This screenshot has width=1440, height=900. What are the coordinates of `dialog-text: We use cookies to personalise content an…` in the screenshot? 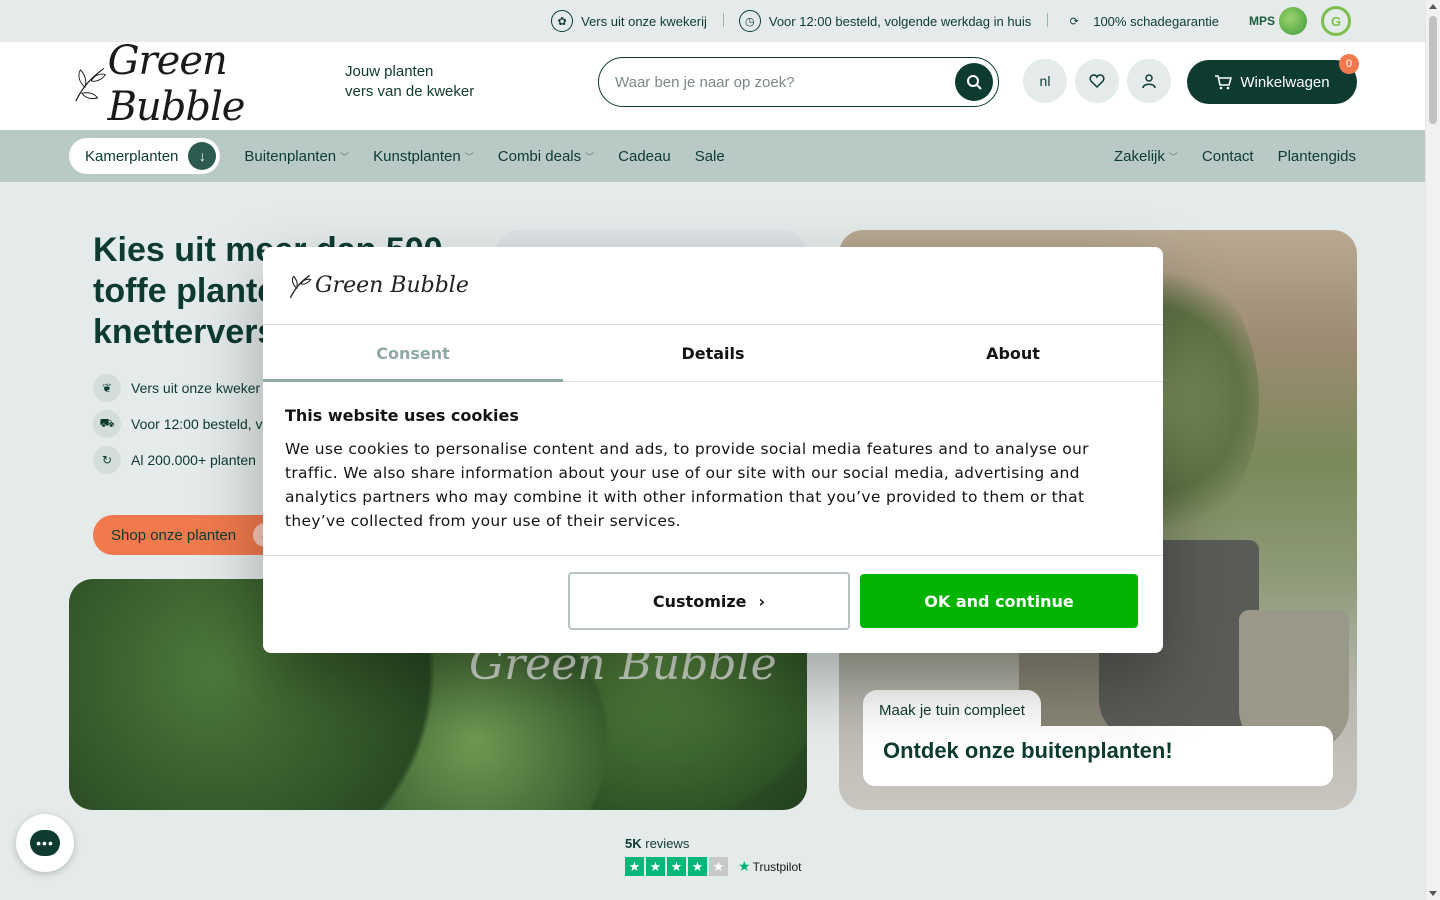 It's located at (687, 485).